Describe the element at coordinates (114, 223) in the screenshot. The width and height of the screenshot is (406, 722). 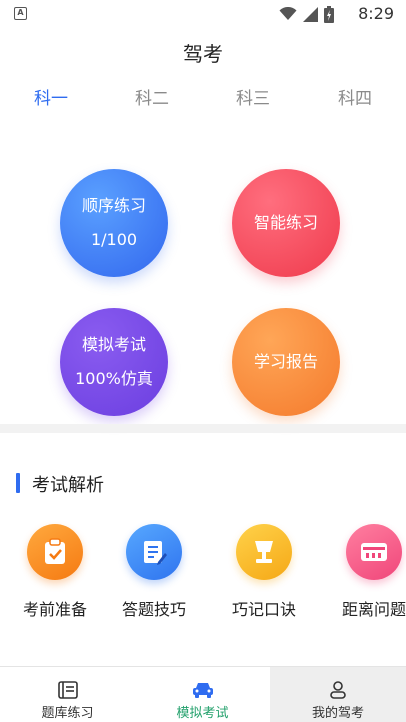
I see `sequential-practice-button: 顺序练习 1/100` at that location.